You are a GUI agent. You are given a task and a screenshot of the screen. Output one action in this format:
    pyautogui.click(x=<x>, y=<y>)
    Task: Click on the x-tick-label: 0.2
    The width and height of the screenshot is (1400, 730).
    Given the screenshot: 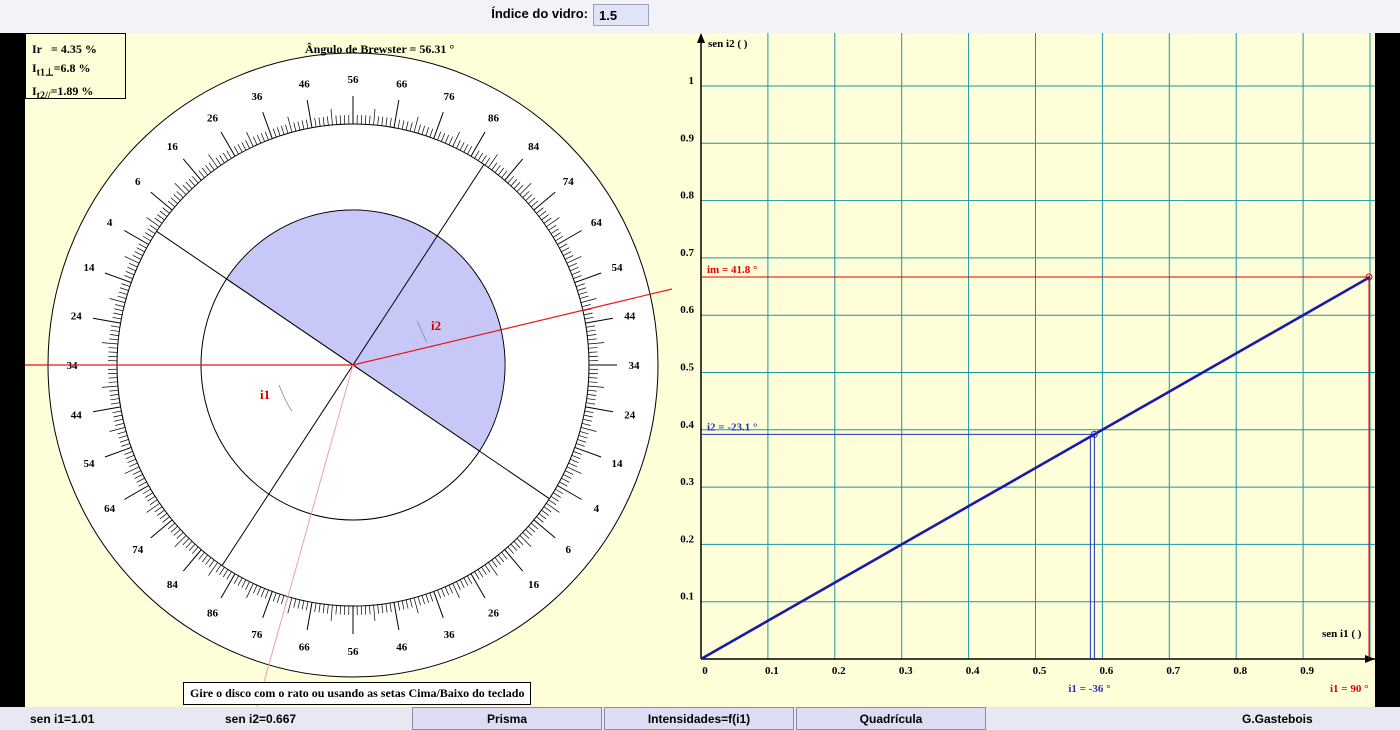 What is the action you would take?
    pyautogui.click(x=839, y=671)
    